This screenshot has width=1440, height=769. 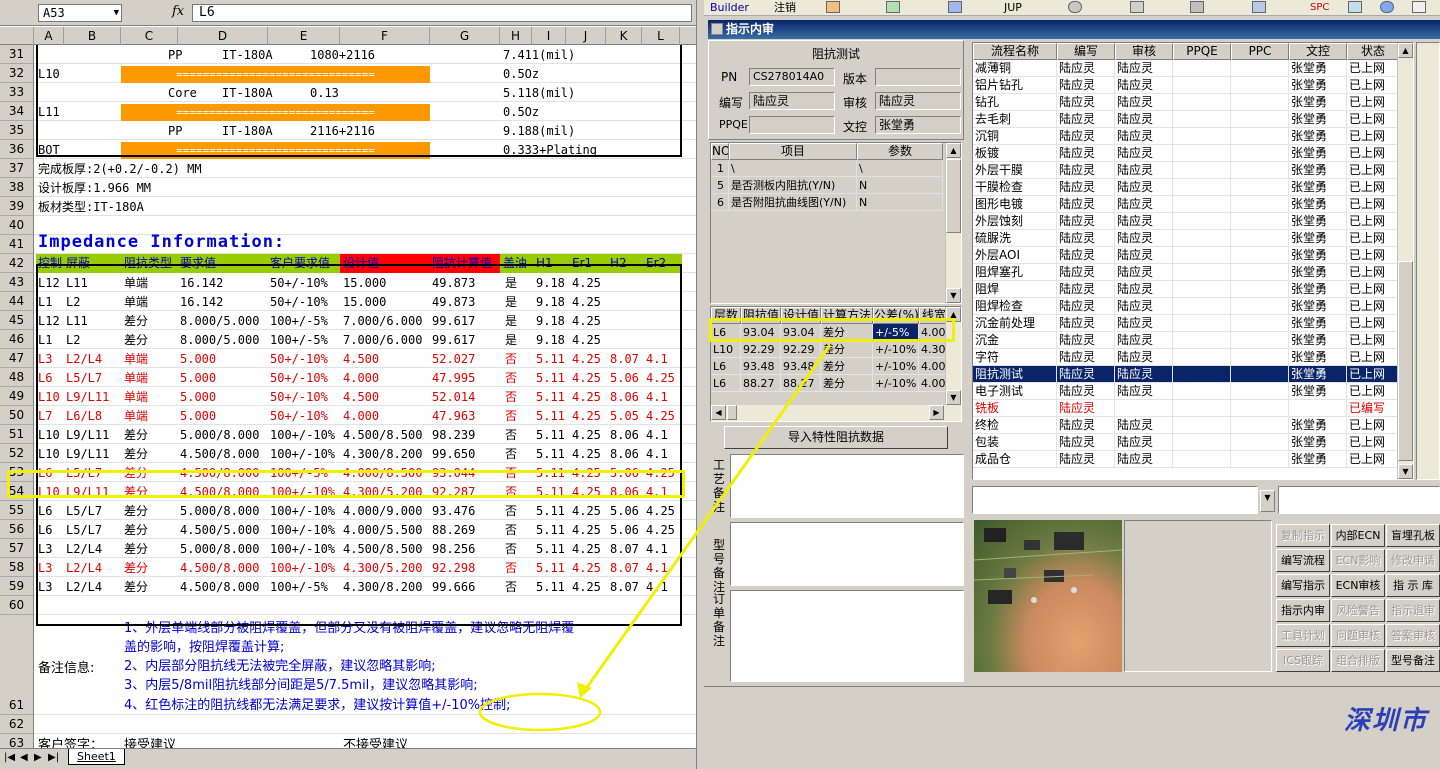 I want to click on row-number: 32, so click(x=17, y=73).